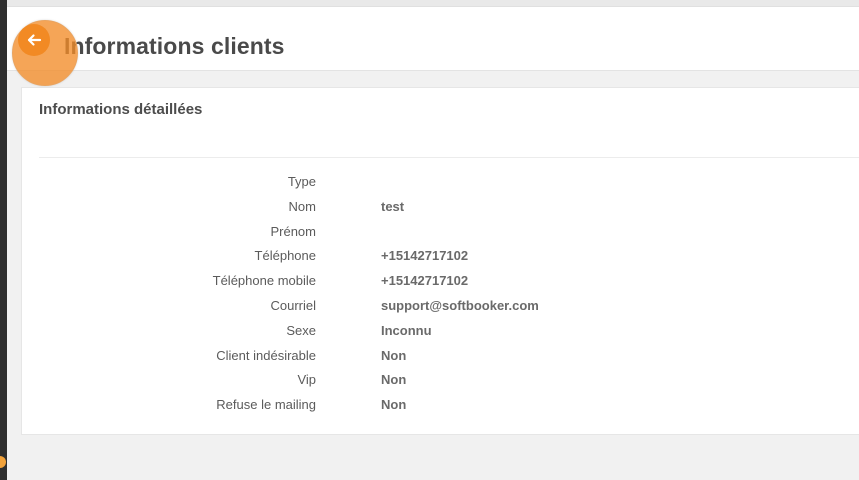 This screenshot has width=859, height=480. I want to click on detail-row-nom: Nom test, so click(440, 209).